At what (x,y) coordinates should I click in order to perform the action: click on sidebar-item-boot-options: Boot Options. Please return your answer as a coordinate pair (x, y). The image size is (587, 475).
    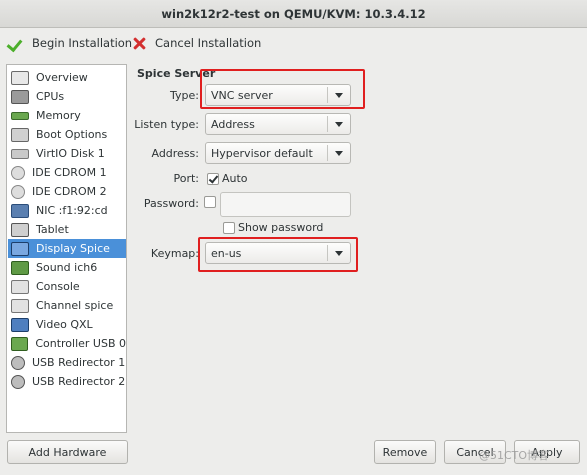
    Looking at the image, I should click on (67, 134).